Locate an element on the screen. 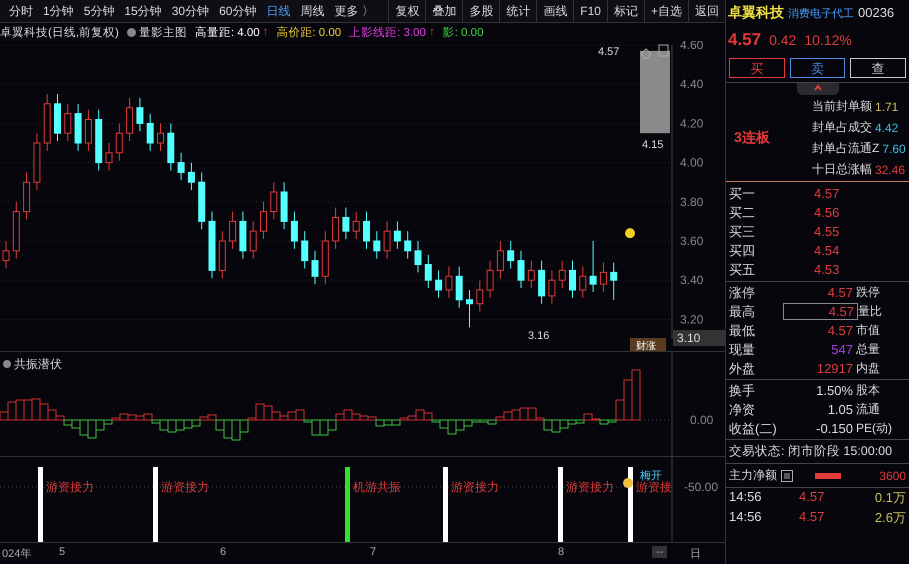 The width and height of the screenshot is (909, 564). trade-button: 买 is located at coordinates (757, 68).